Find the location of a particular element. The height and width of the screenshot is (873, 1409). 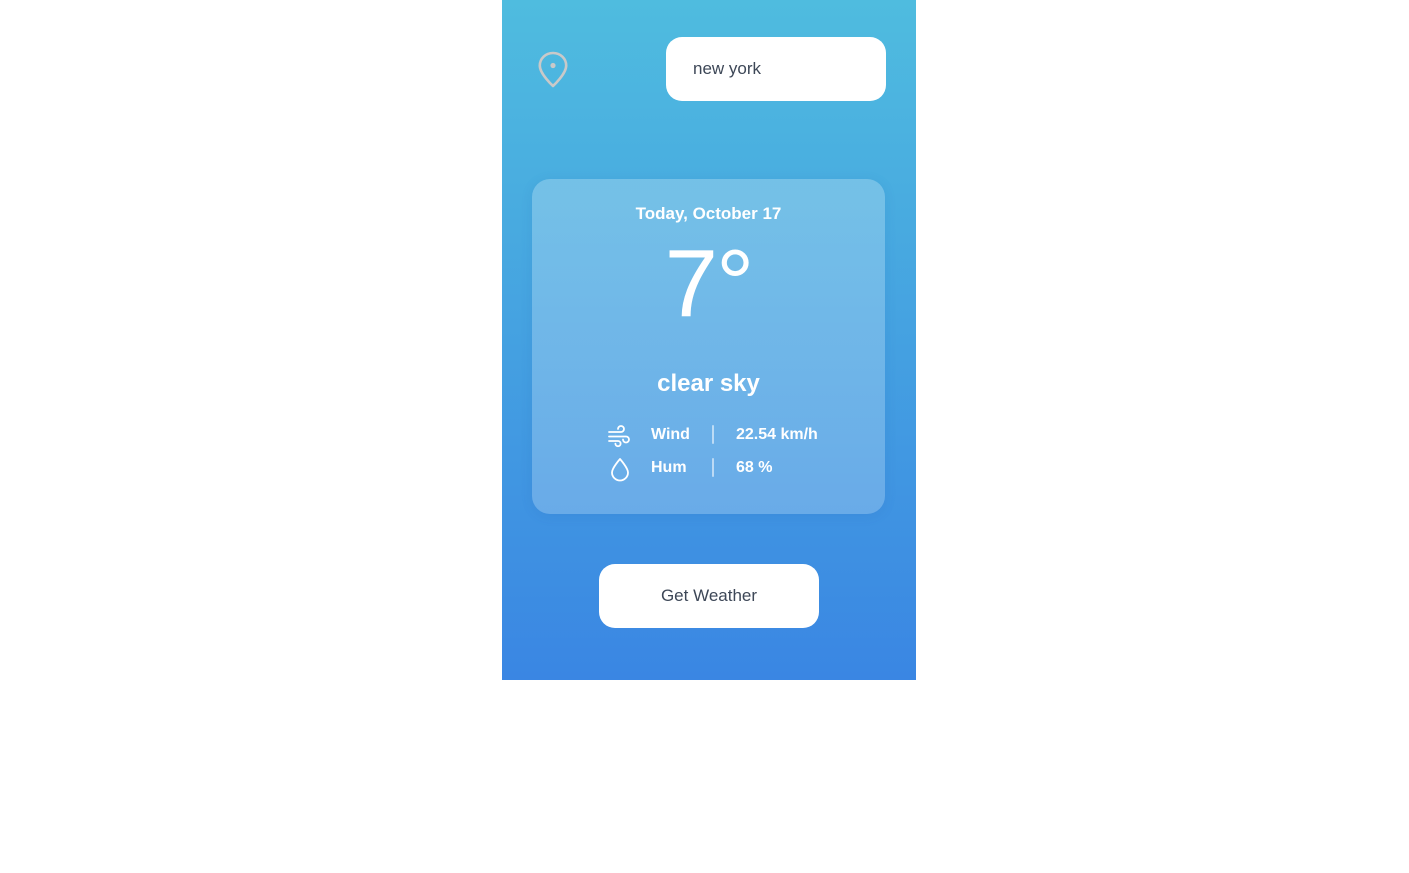

humidity-label: Hum is located at coordinates (669, 467).